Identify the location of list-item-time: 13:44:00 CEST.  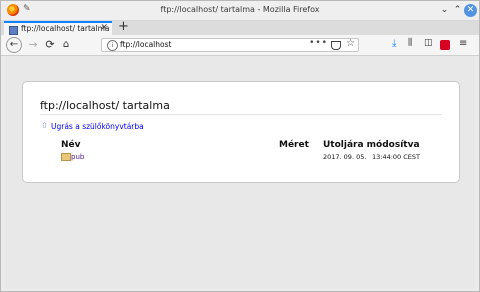
(396, 157).